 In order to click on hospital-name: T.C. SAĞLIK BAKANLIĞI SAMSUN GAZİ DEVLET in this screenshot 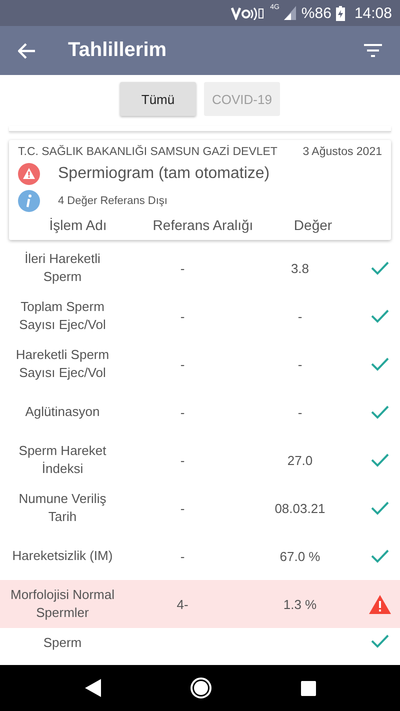, I will do `click(148, 152)`.